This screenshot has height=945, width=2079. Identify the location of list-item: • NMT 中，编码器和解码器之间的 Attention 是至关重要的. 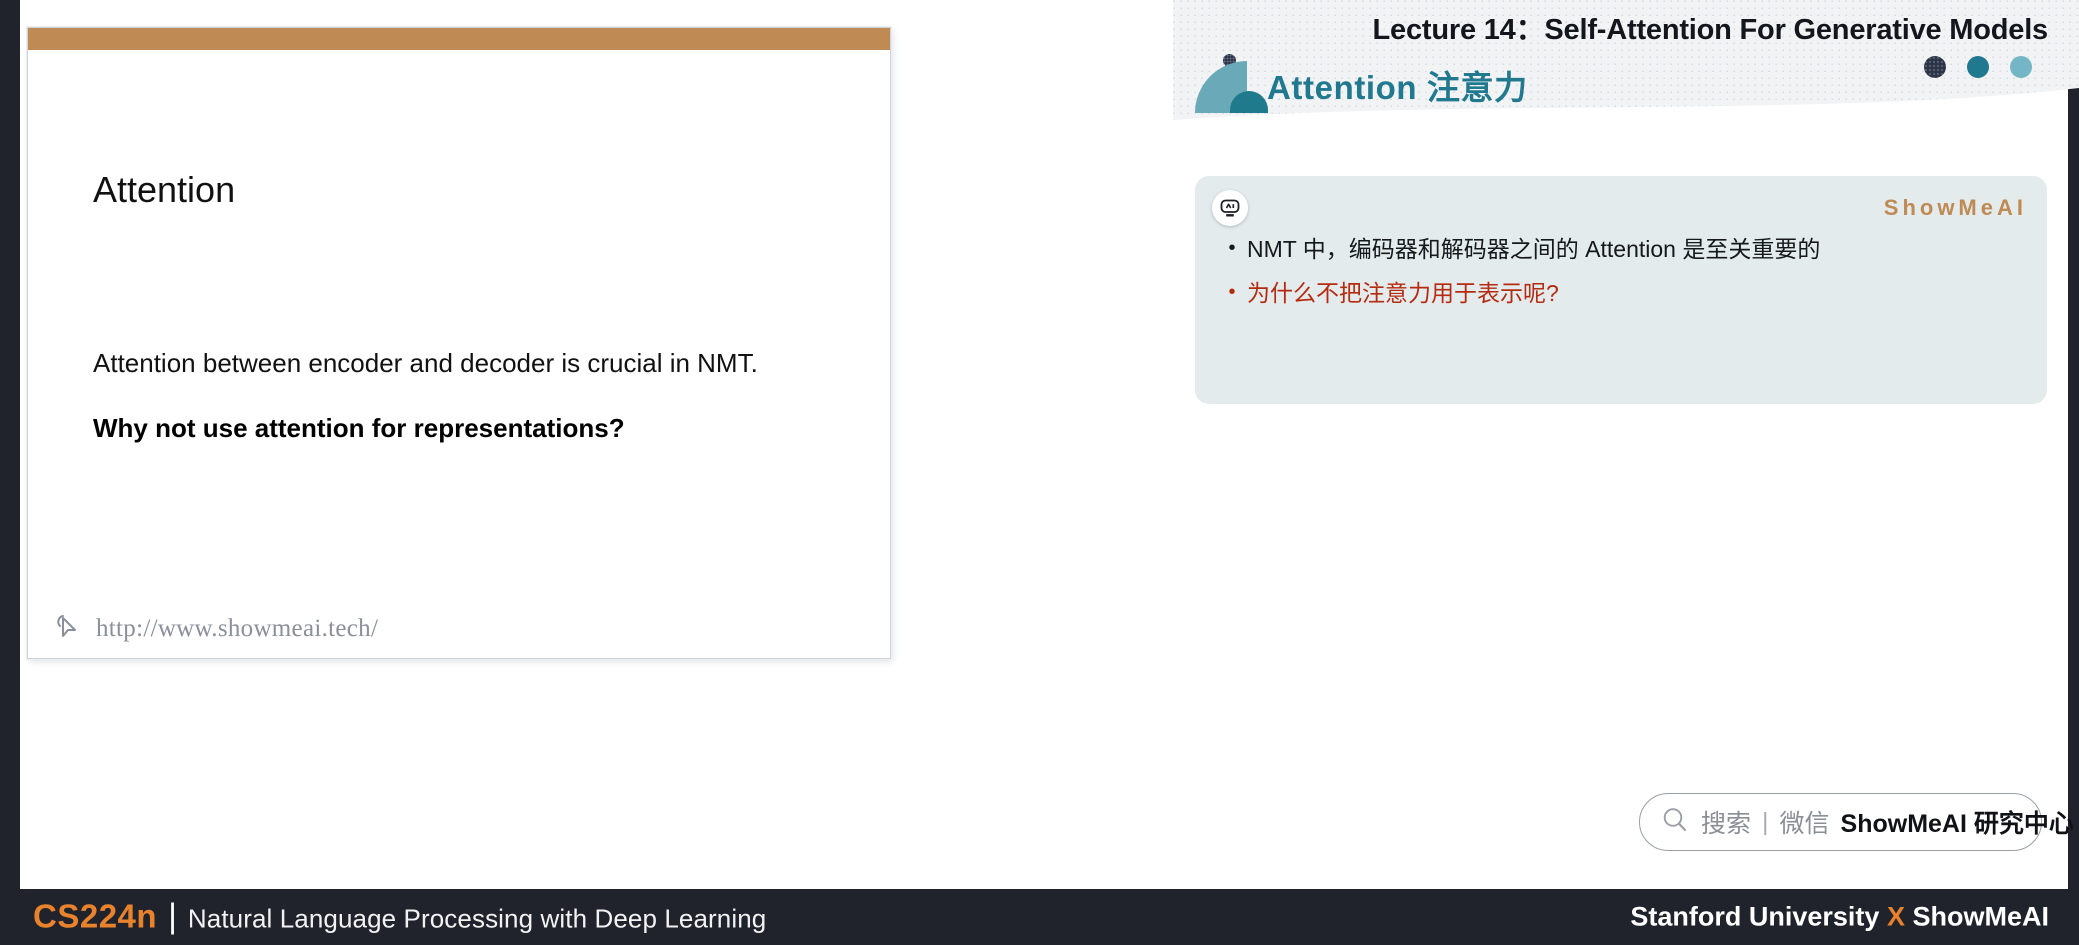
(1623, 250).